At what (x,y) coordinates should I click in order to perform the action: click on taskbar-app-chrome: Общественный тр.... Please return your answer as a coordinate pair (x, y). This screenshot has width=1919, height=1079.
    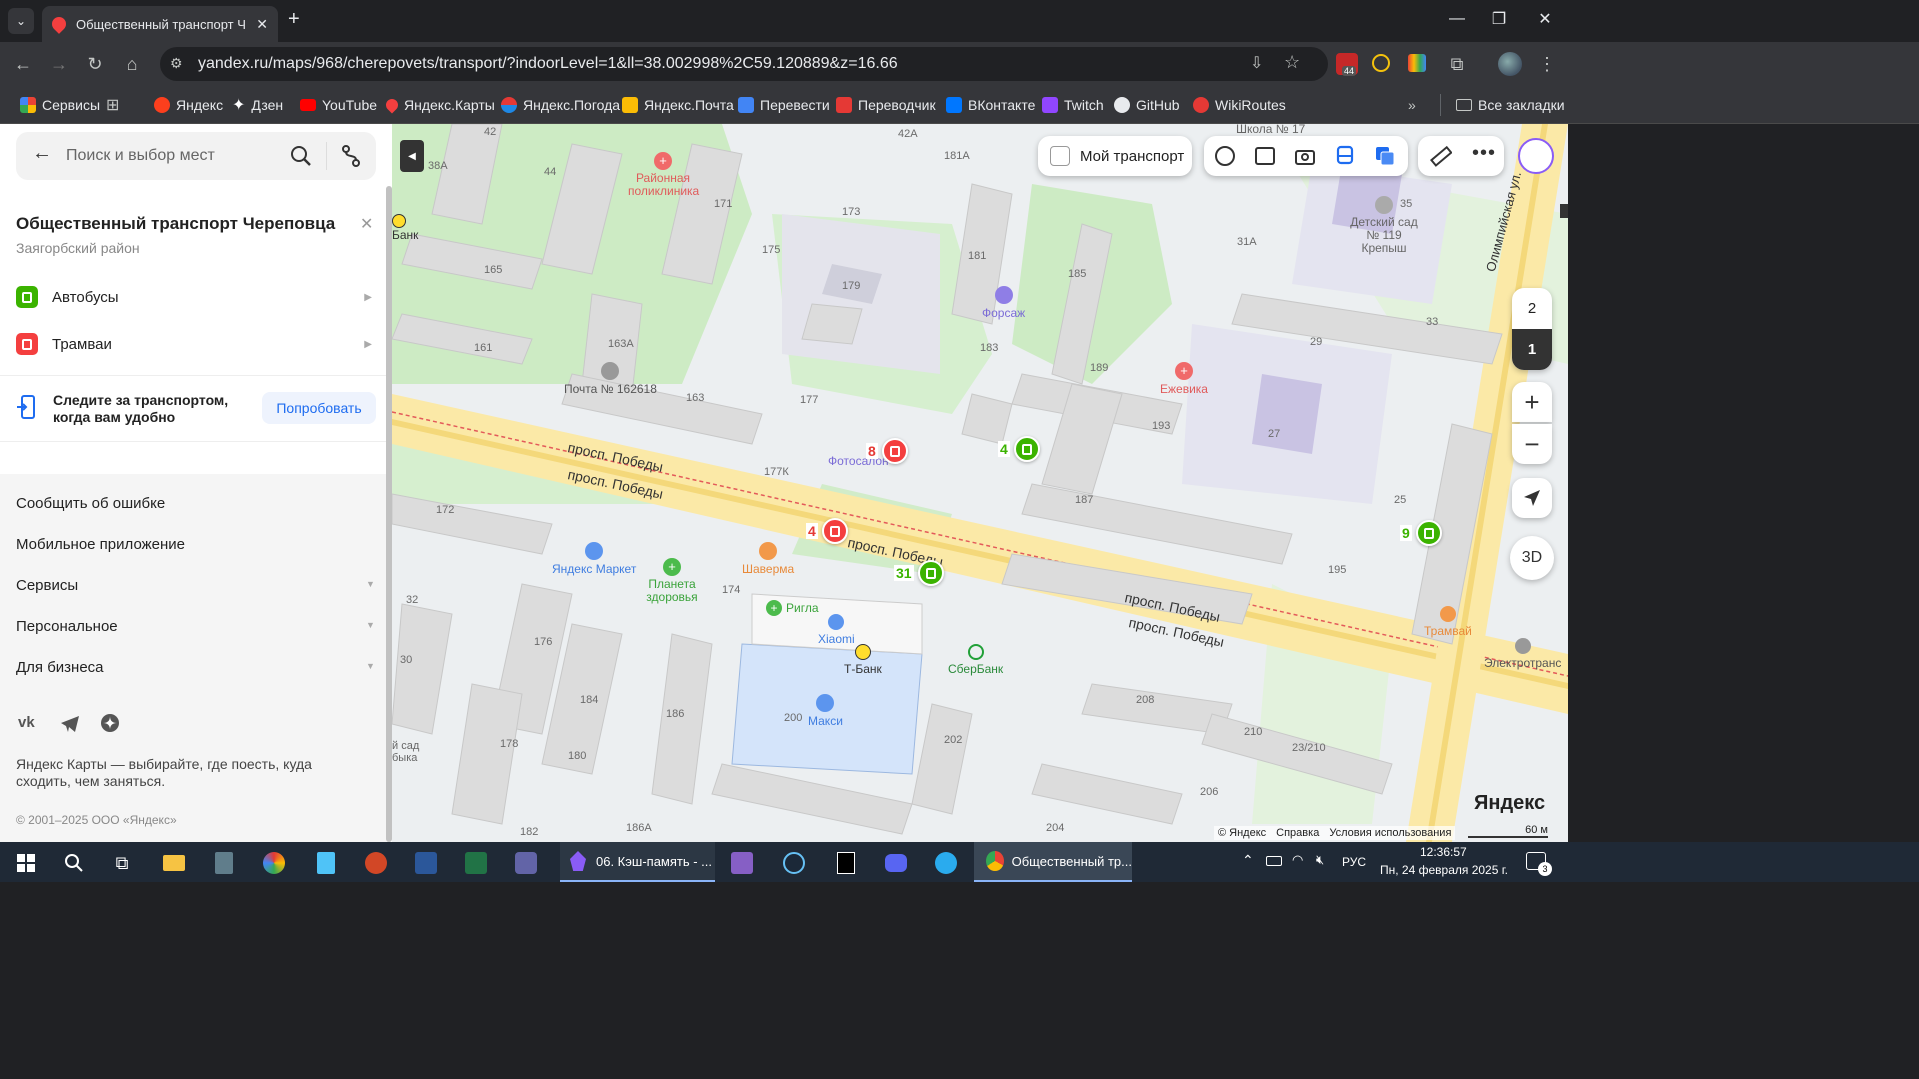
    Looking at the image, I should click on (1053, 862).